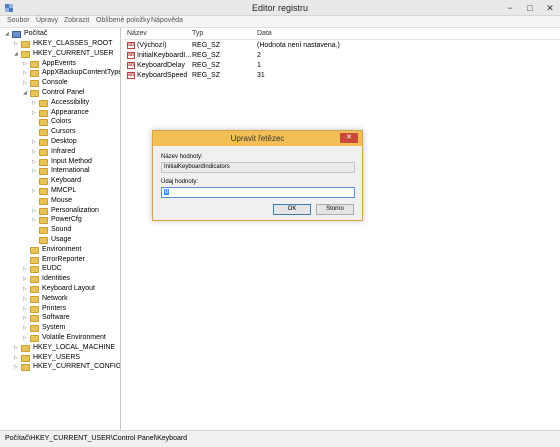 Image resolution: width=560 pixels, height=447 pixels. I want to click on tree-item-label: AppXBackupContentType, so click(81, 73).